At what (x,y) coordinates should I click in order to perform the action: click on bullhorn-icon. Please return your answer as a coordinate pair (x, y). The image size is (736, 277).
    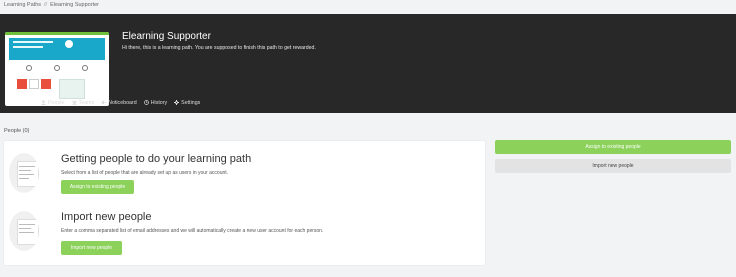
    Looking at the image, I should click on (104, 102).